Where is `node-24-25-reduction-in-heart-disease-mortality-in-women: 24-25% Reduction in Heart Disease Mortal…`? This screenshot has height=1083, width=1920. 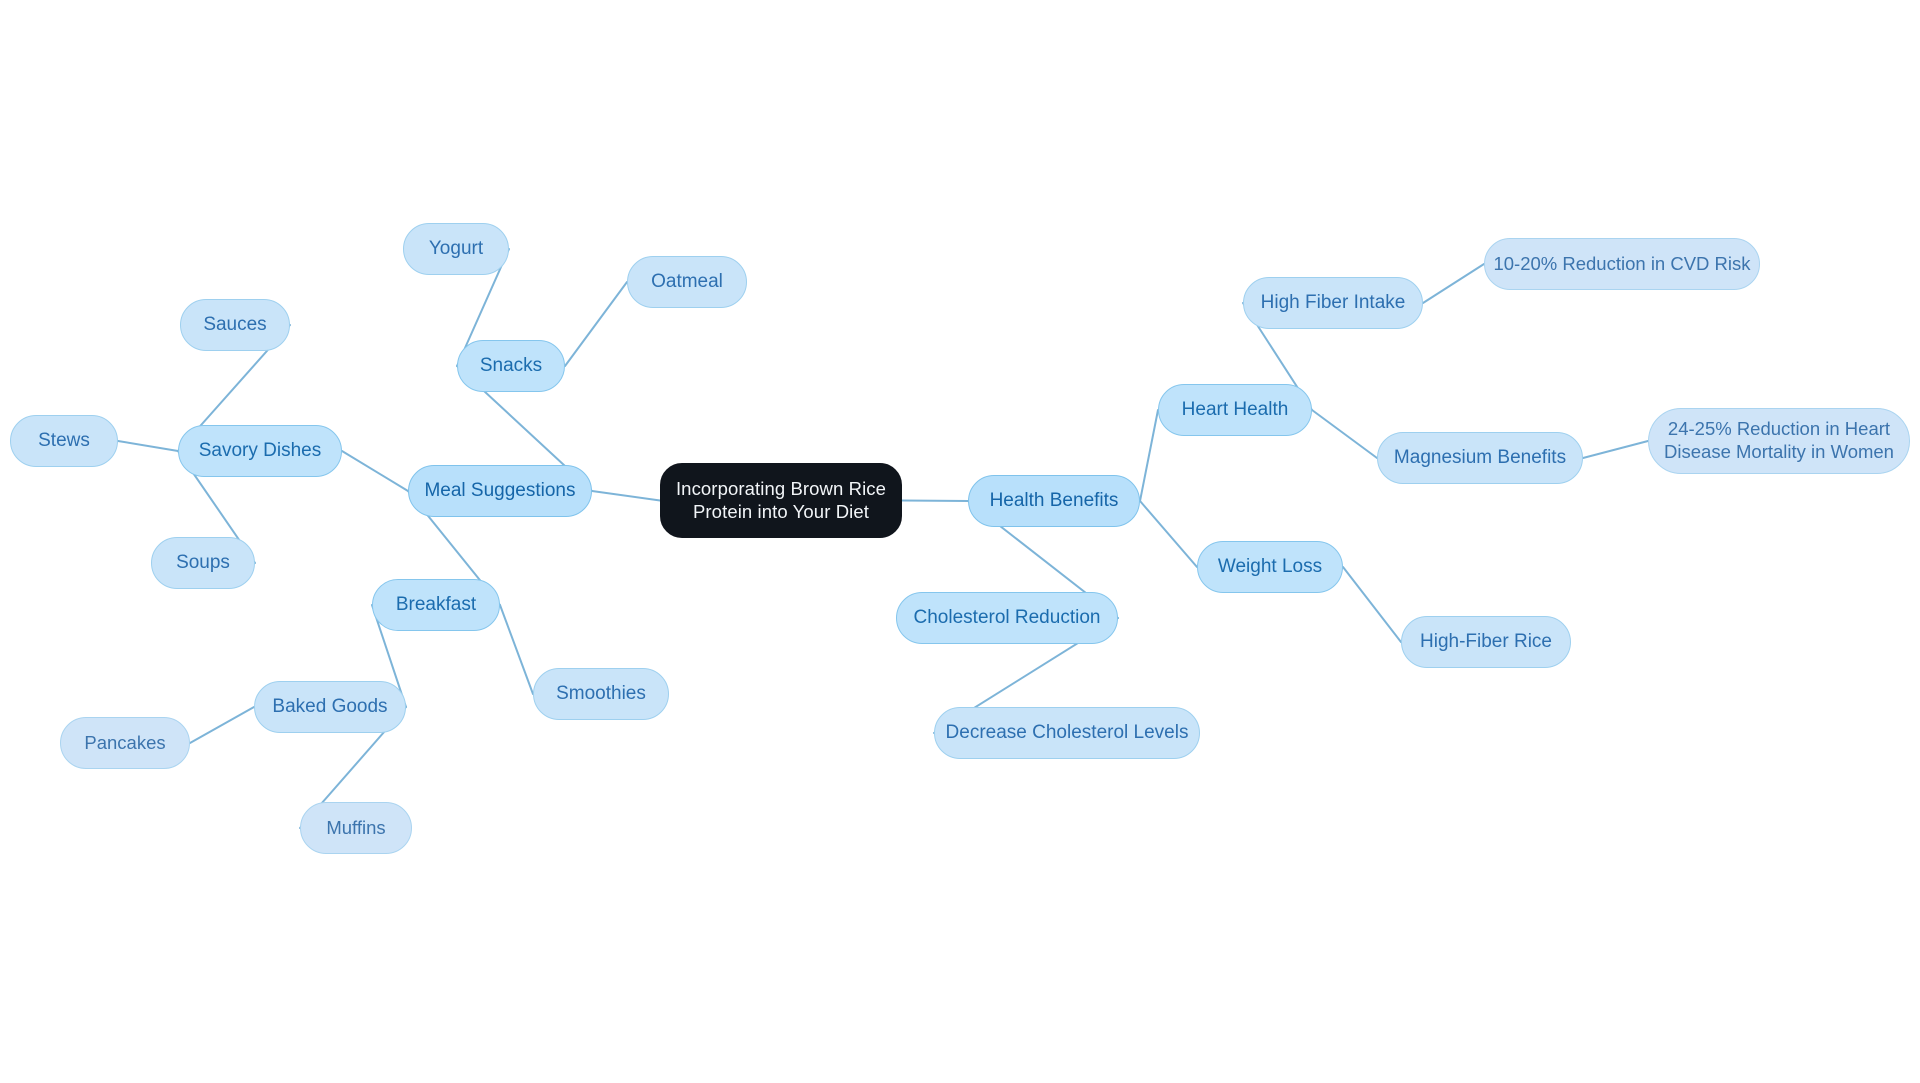
node-24-25-reduction-in-heart-disease-mortality-in-women: 24-25% Reduction in Heart Disease Mortal… is located at coordinates (1779, 441).